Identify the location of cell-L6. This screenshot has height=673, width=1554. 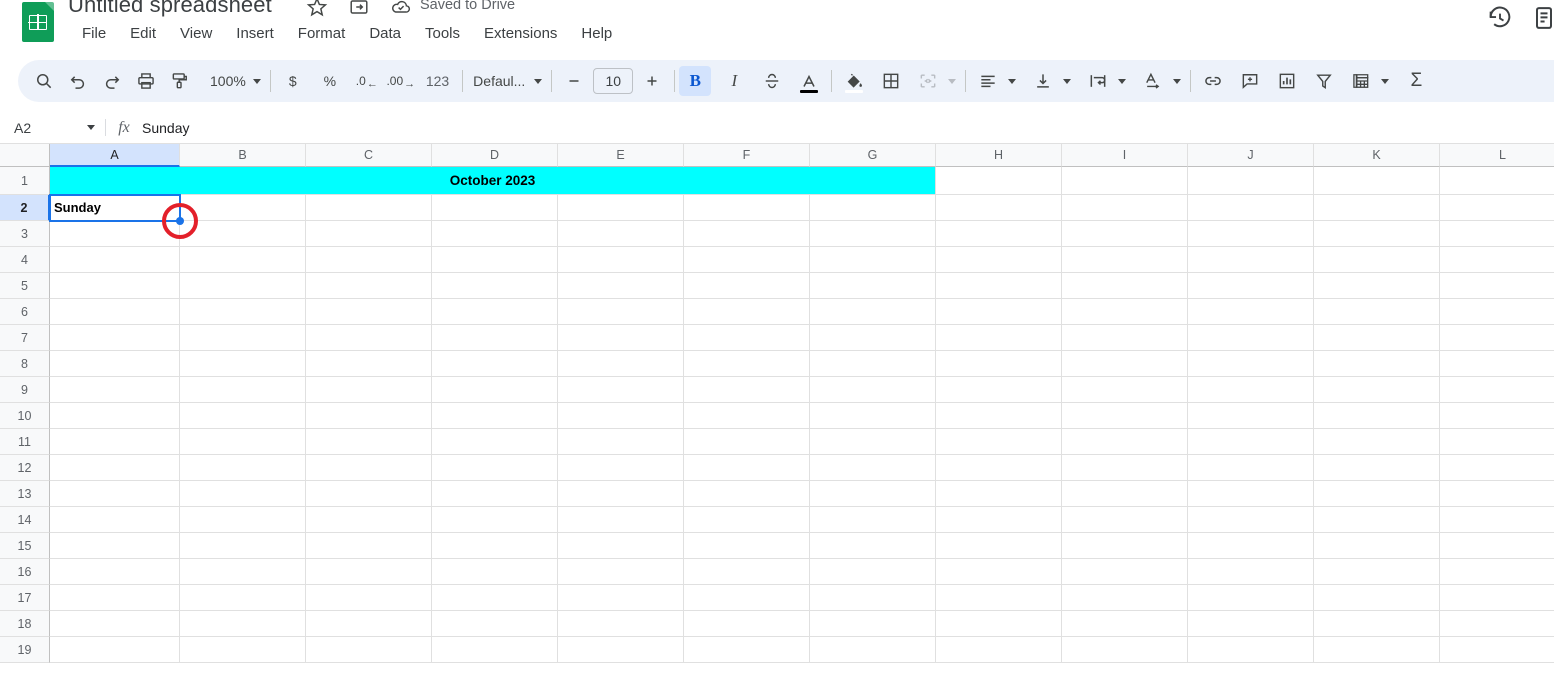
(1497, 312).